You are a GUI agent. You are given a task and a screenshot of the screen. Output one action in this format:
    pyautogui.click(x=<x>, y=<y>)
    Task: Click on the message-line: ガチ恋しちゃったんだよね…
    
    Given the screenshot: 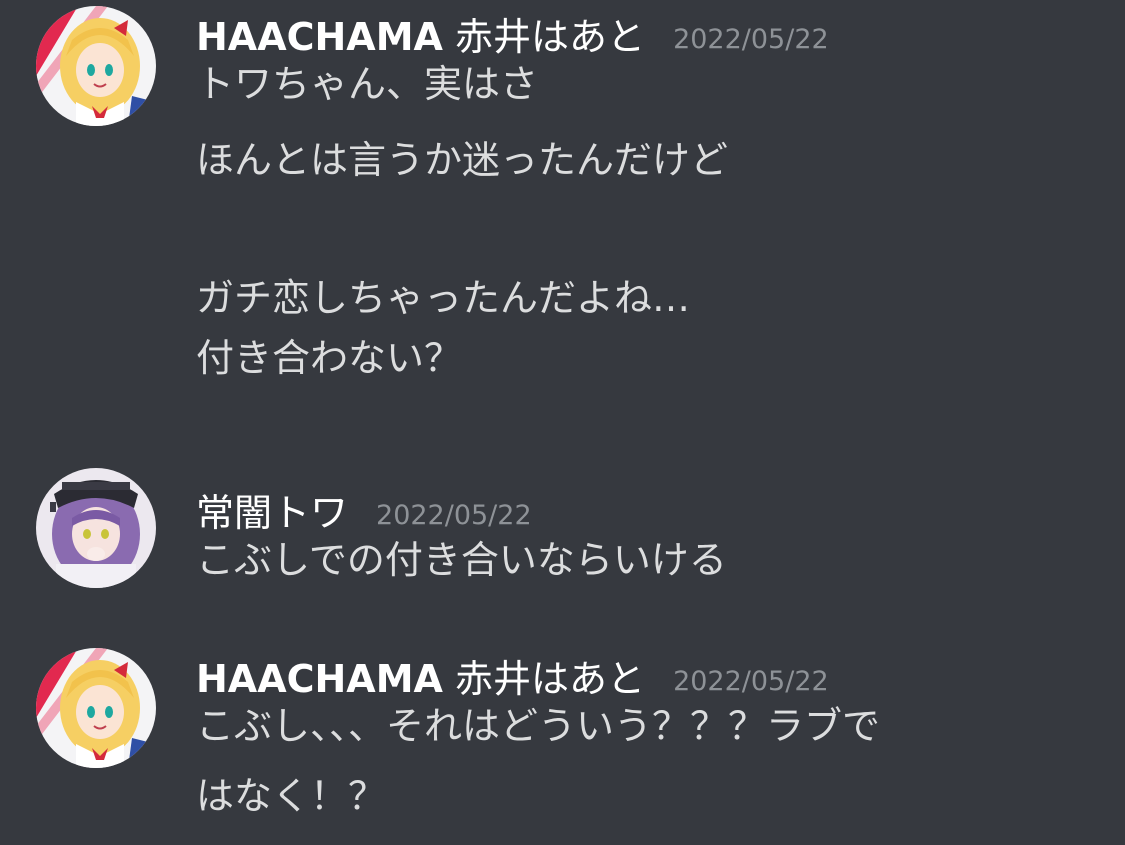 What is the action you would take?
    pyautogui.click(x=443, y=298)
    